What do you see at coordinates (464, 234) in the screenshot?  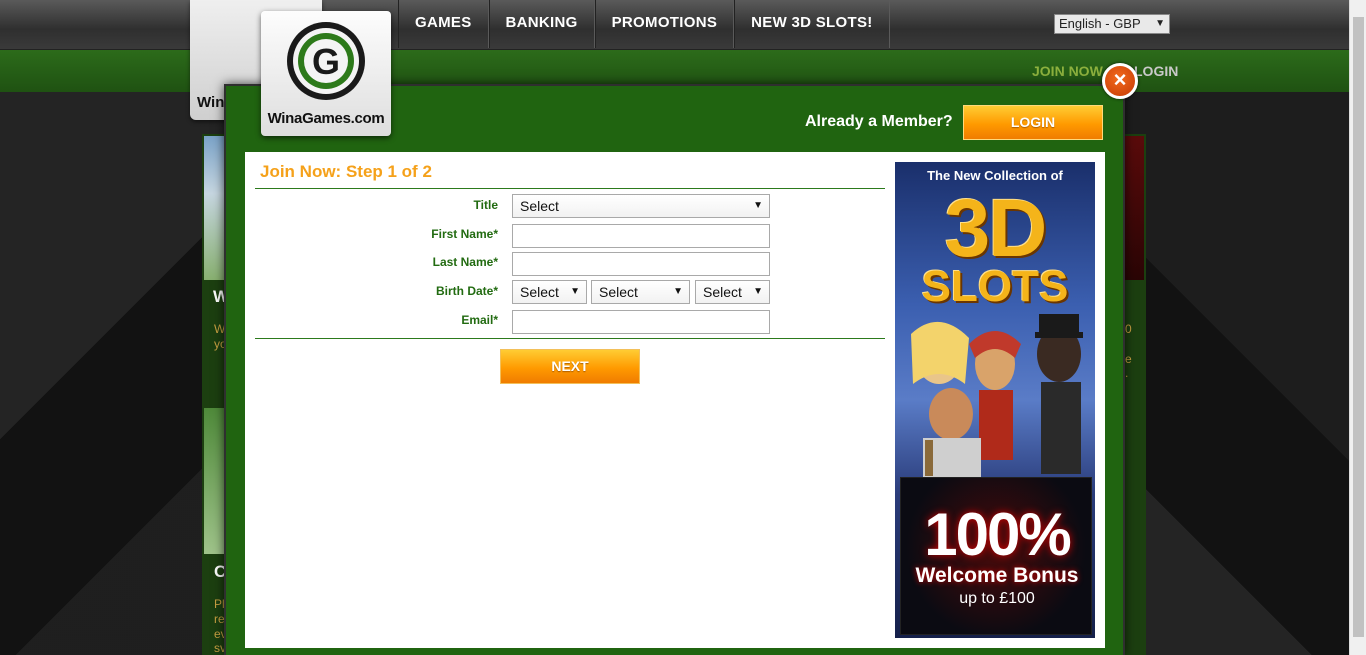 I see `first-name-label: First Name*` at bounding box center [464, 234].